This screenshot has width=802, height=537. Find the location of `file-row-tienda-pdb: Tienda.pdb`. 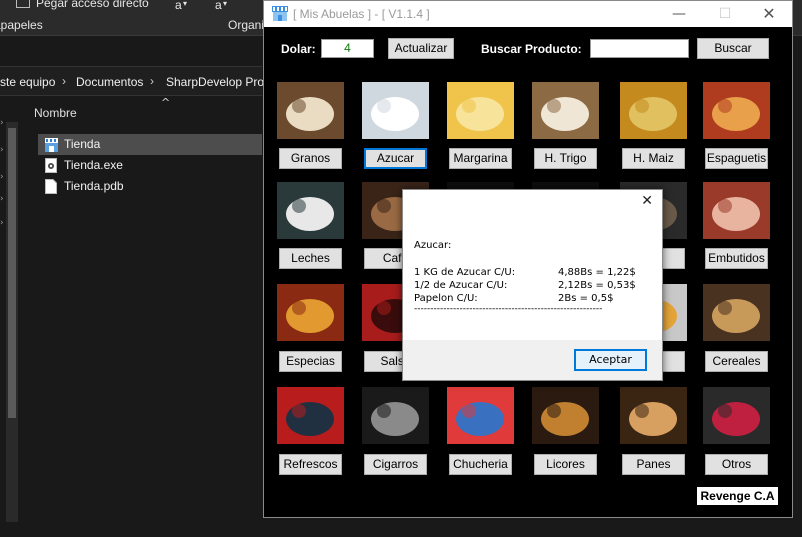

file-row-tienda-pdb: Tienda.pdb is located at coordinates (150, 186).